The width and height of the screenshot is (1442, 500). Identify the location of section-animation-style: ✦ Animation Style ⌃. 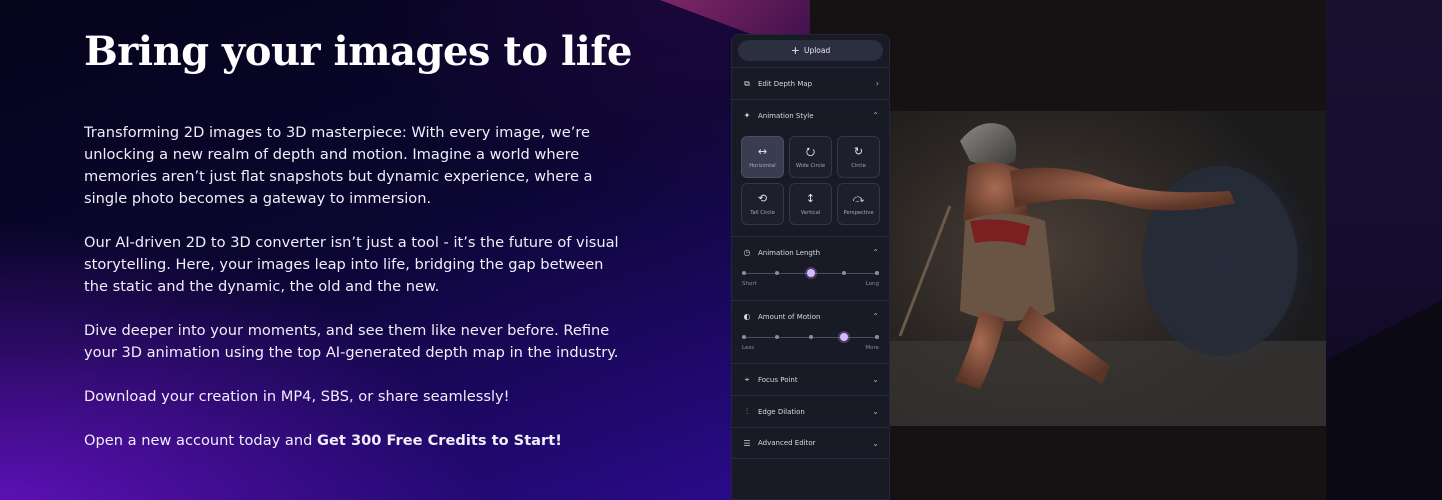
(810, 115).